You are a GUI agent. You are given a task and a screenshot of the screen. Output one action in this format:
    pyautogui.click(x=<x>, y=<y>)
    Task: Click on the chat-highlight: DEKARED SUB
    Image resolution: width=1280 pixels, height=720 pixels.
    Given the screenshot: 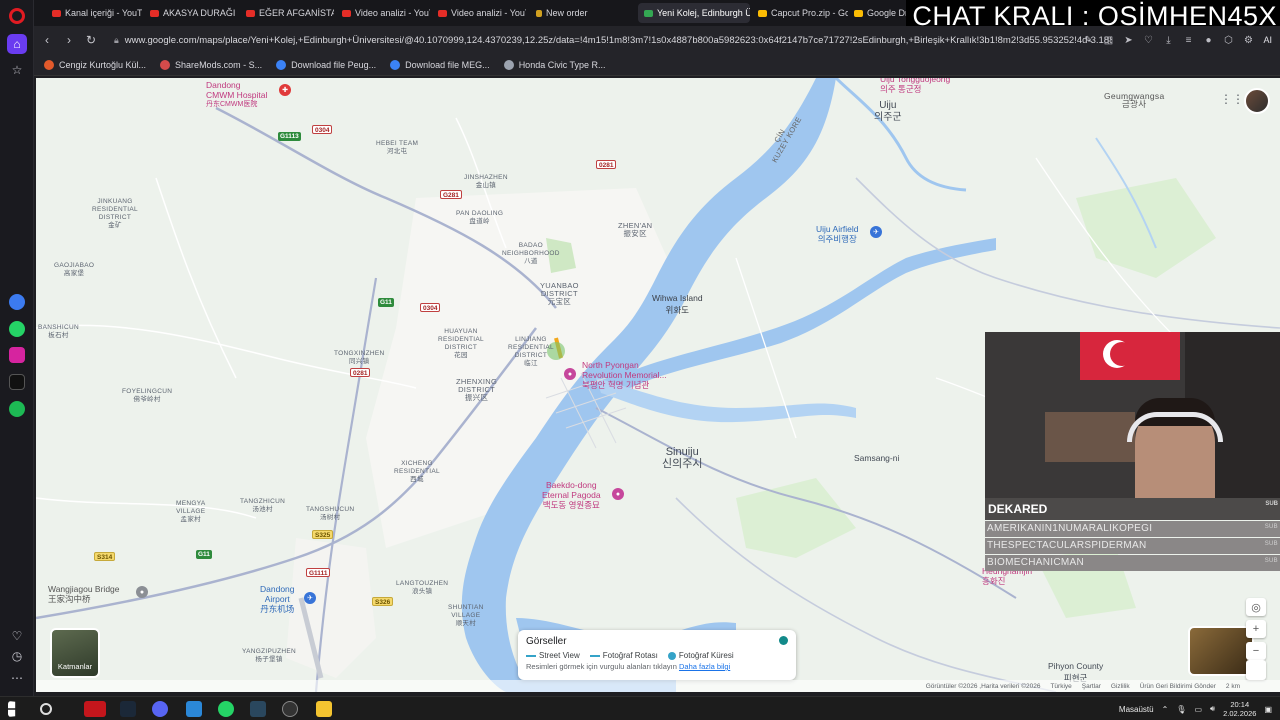 What is the action you would take?
    pyautogui.click(x=1132, y=509)
    